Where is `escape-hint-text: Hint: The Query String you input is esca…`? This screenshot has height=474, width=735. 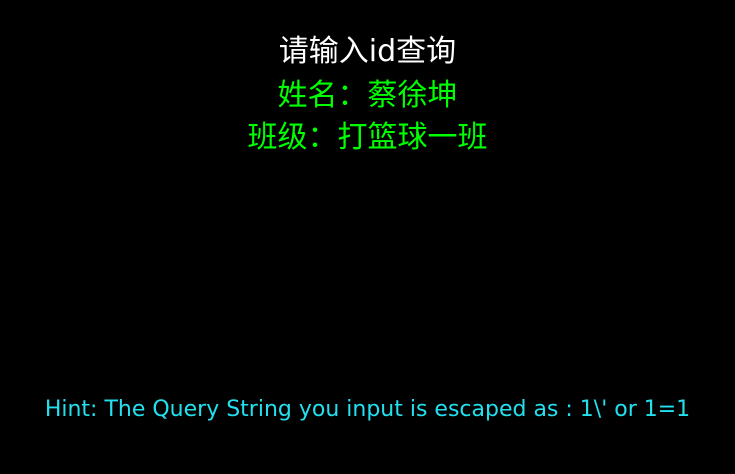 escape-hint-text: Hint: The Query String you input is esca… is located at coordinates (367, 409).